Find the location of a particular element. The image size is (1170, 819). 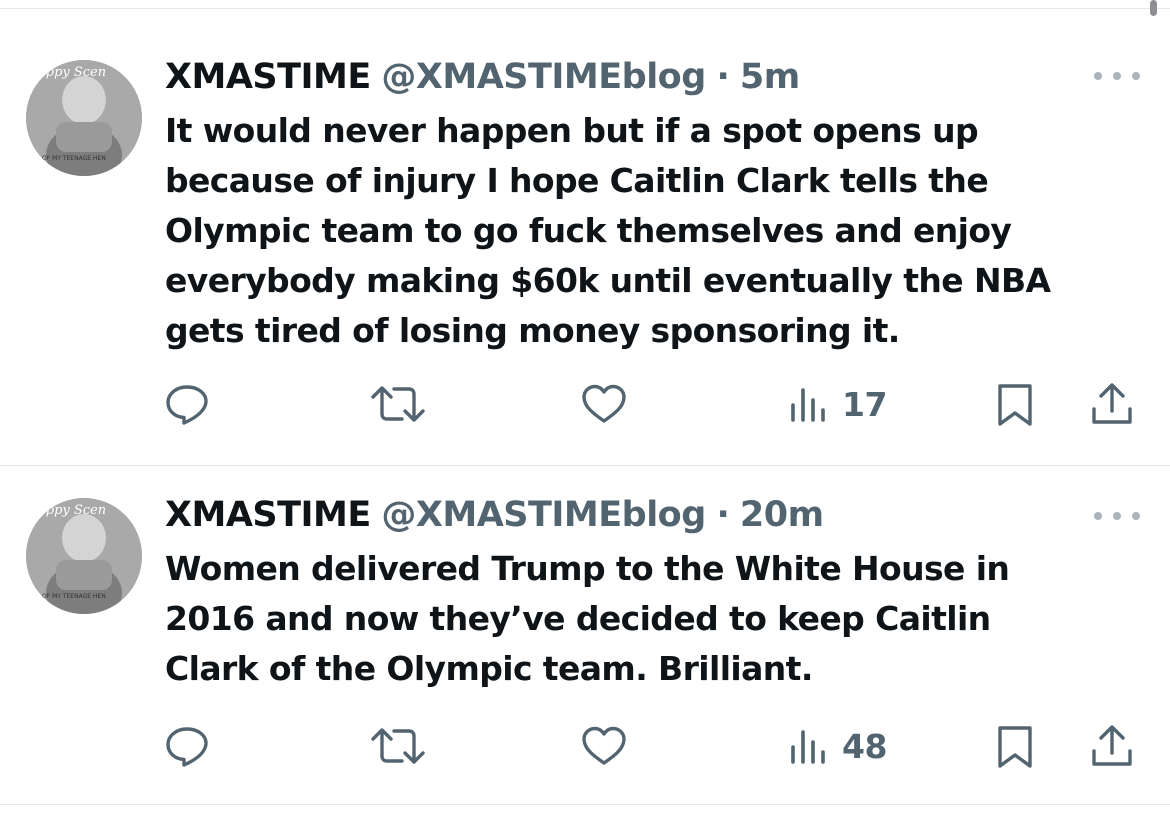

tweet-header: XMASTIME @XMASTIMEblog · 5m is located at coordinates (482, 77).